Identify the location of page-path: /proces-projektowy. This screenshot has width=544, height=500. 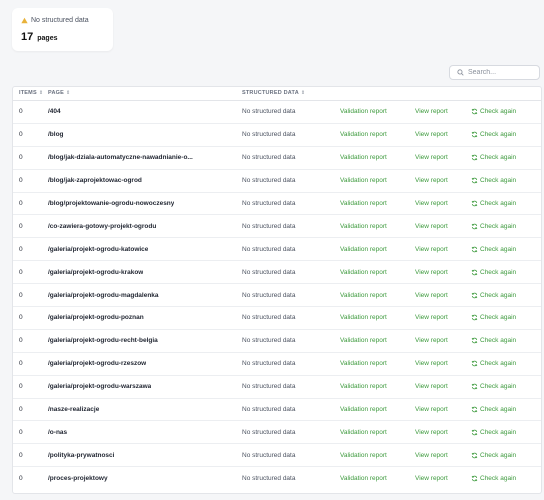
(78, 479).